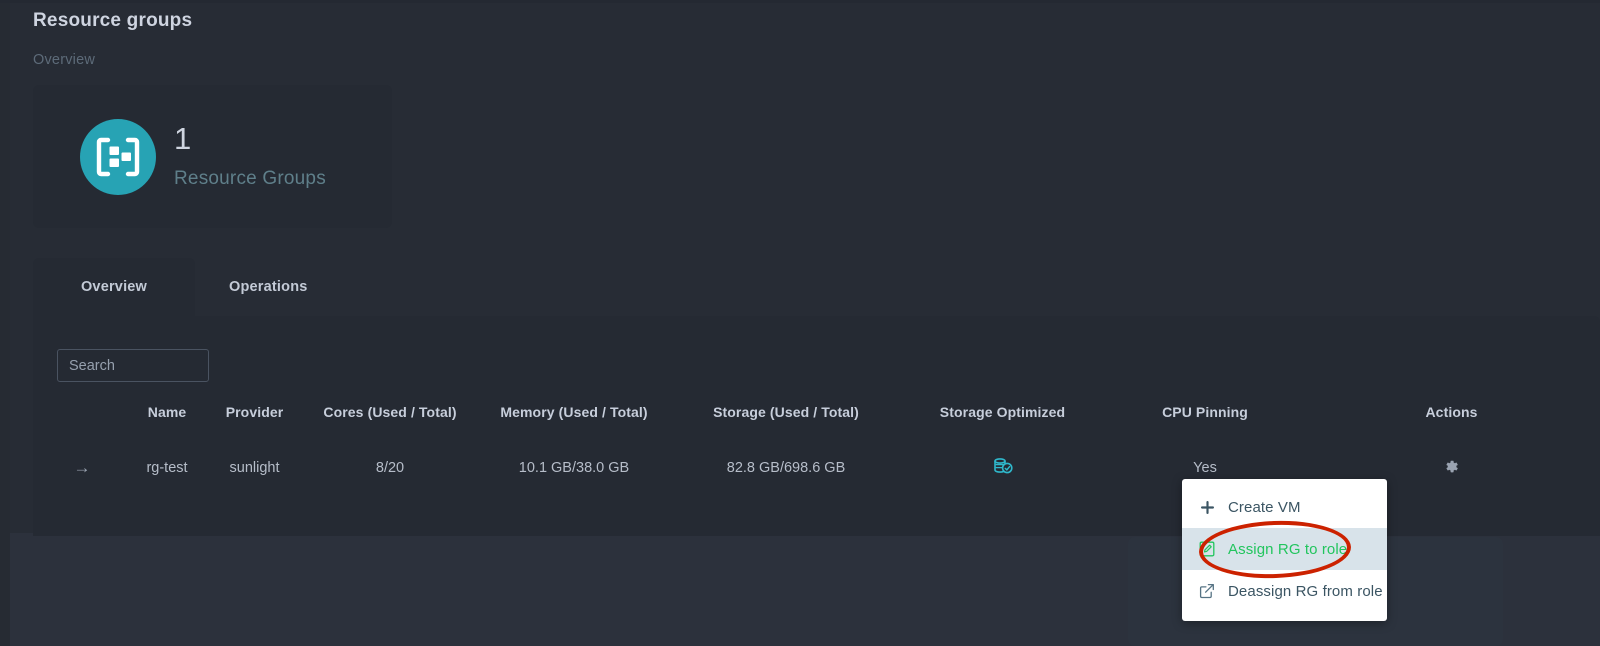 This screenshot has height=646, width=1600. Describe the element at coordinates (268, 287) in the screenshot. I see `tab-operations: Operations` at that location.